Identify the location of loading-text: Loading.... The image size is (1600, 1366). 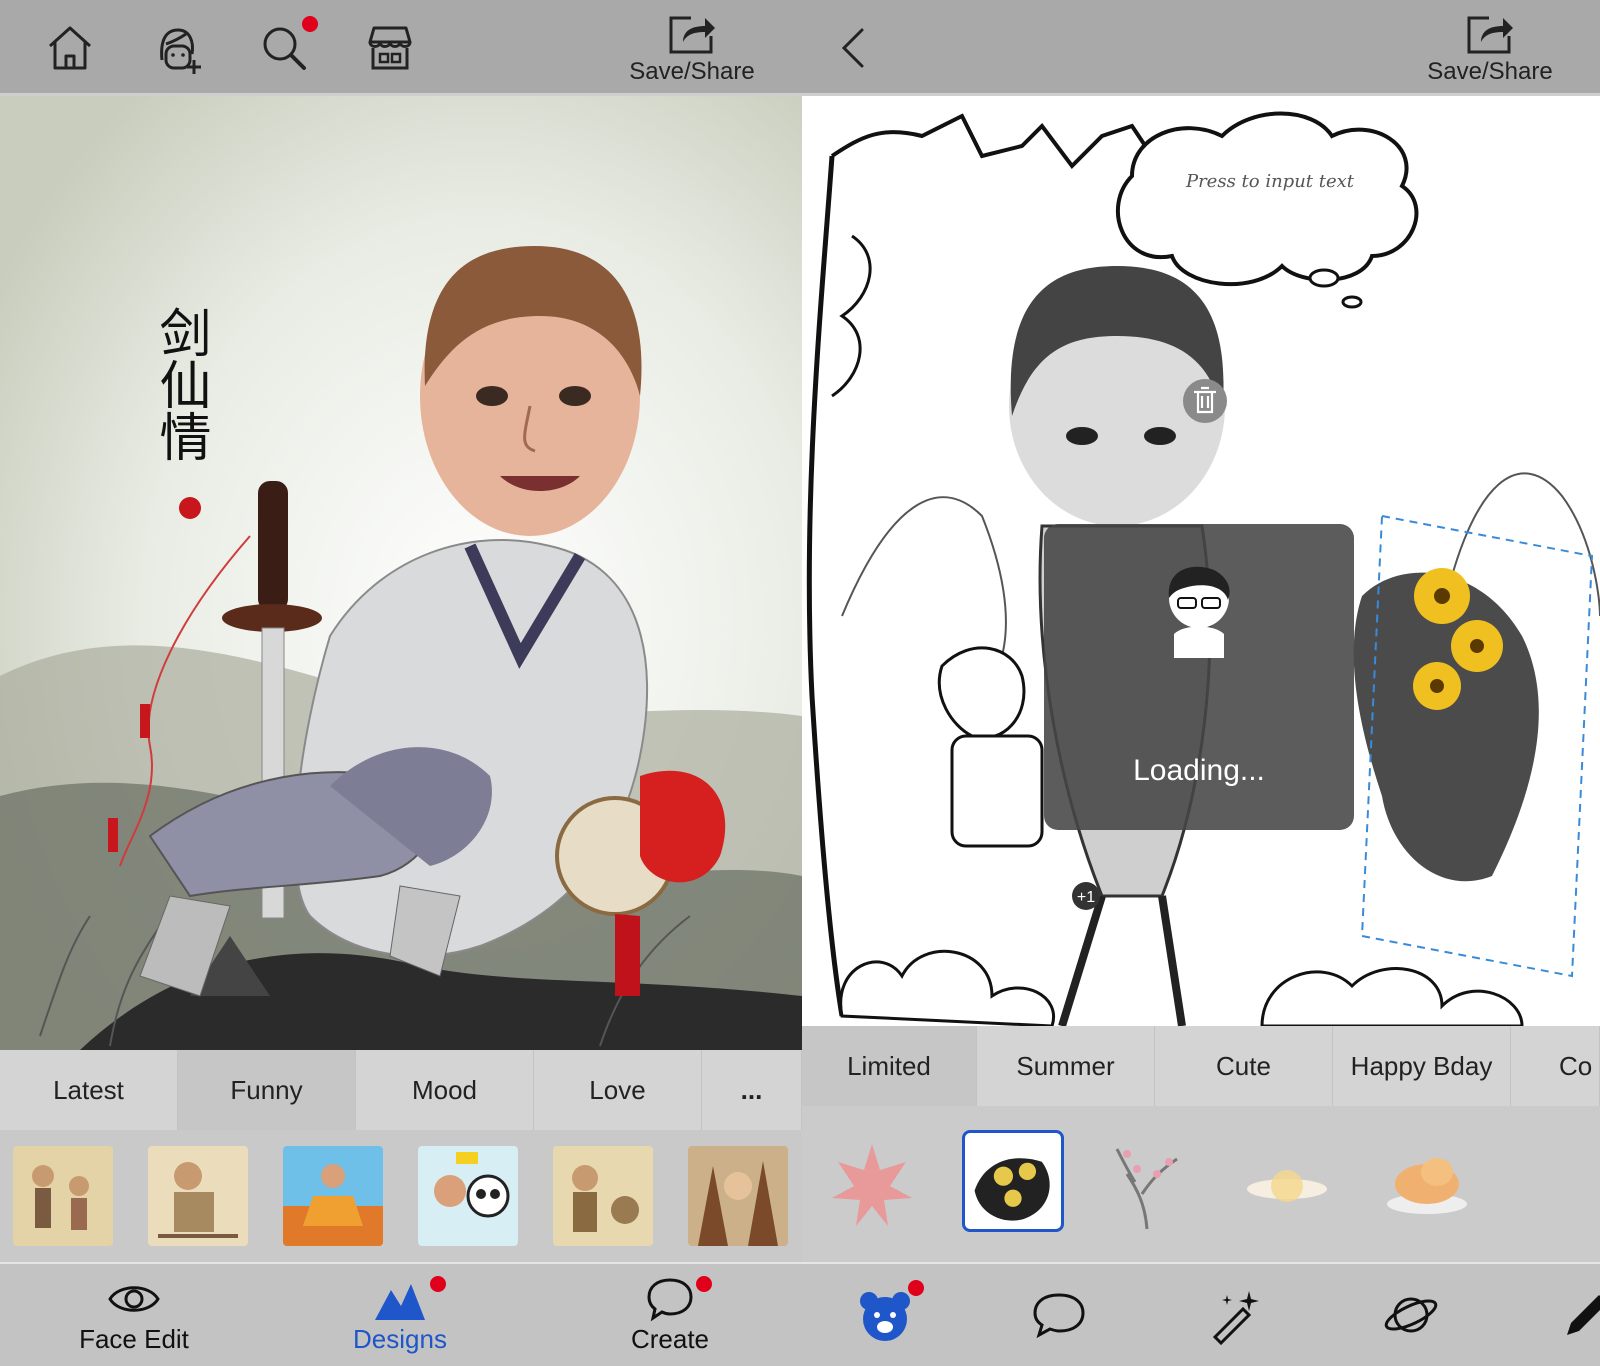
(1199, 770).